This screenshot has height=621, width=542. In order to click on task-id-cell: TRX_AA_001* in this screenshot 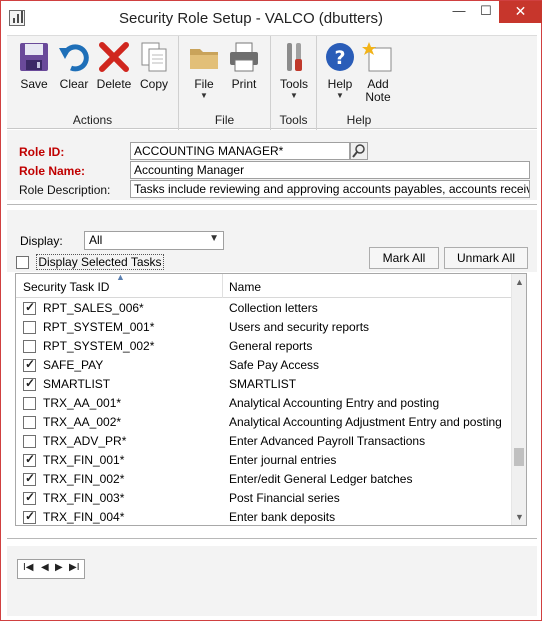, I will do `click(82, 403)`.